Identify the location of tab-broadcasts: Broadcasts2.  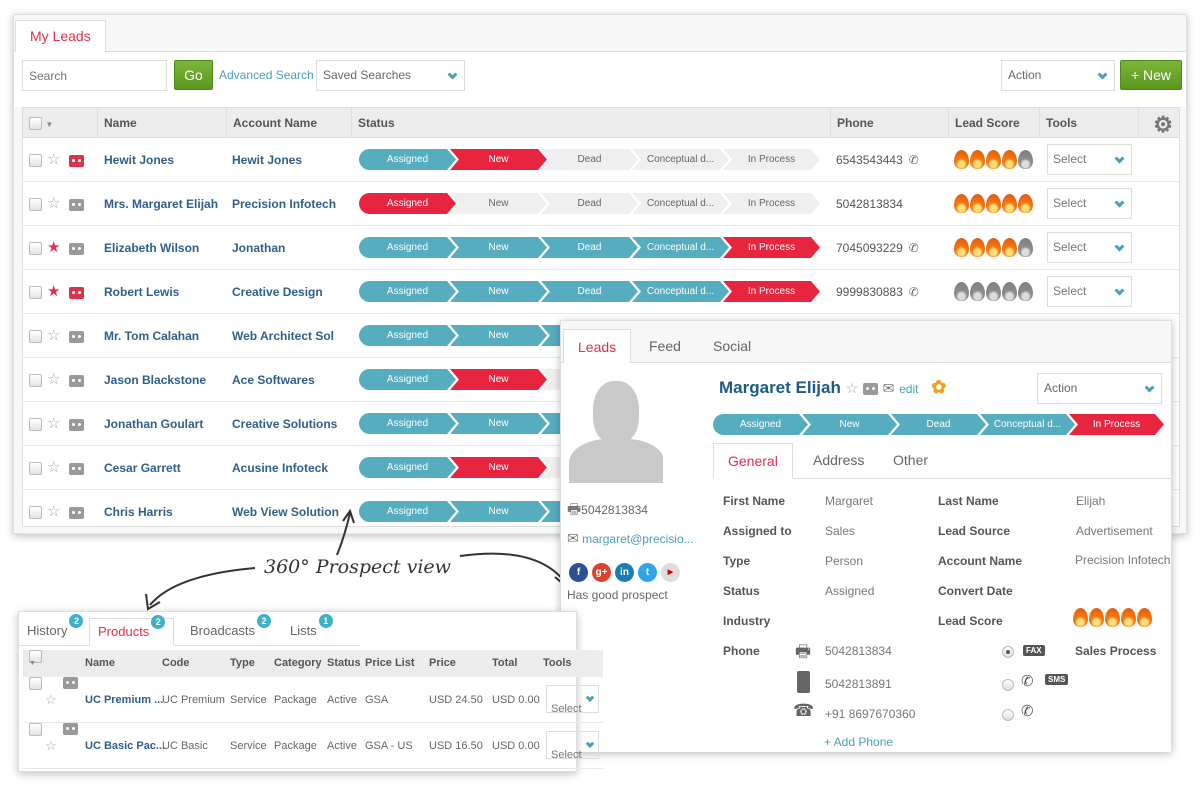
(230, 630).